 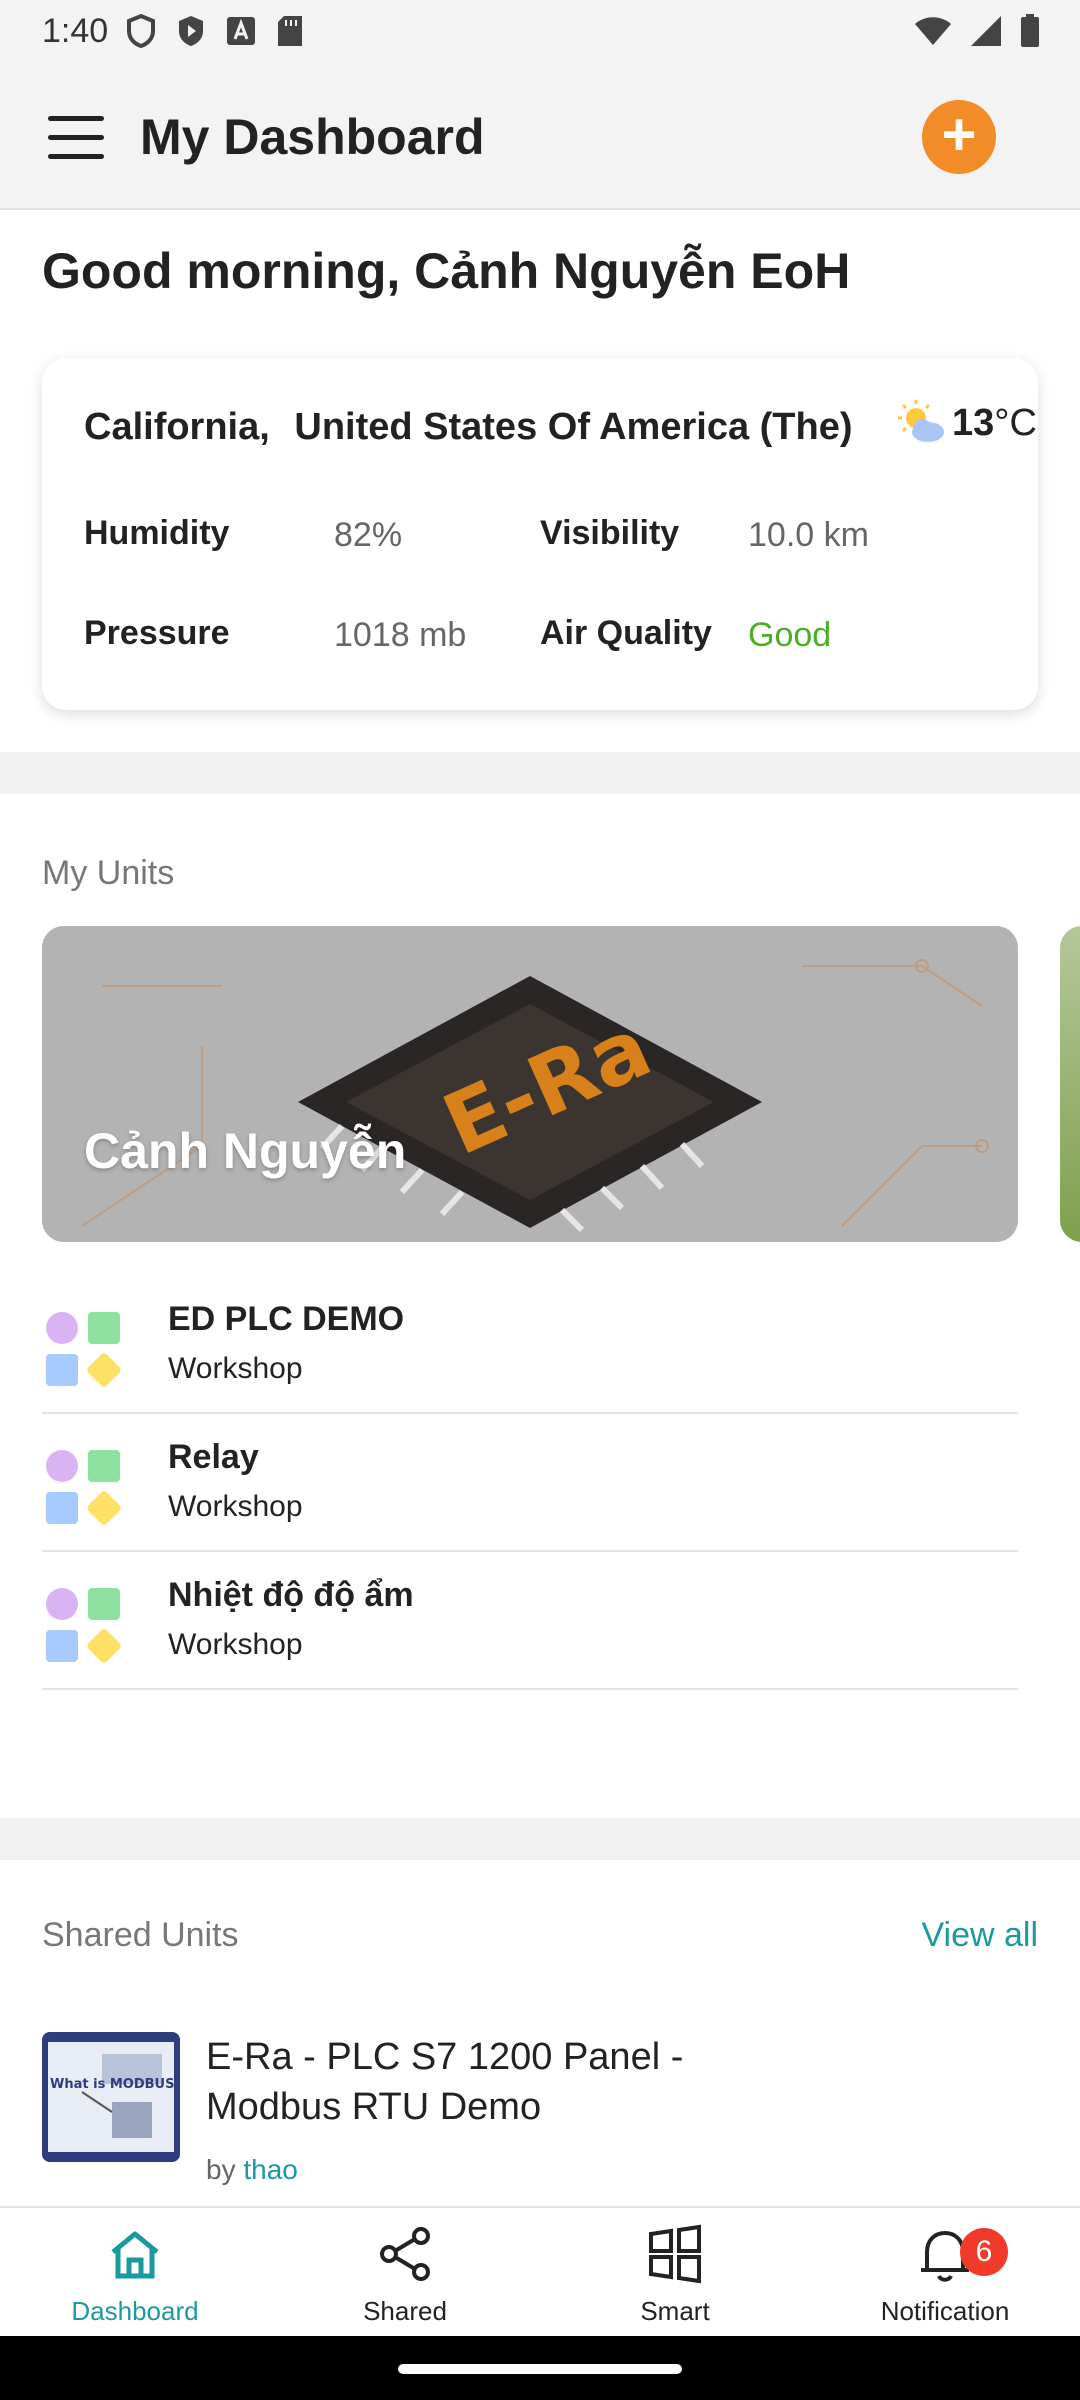 What do you see at coordinates (790, 635) in the screenshot?
I see `air-quality-value: Good` at bounding box center [790, 635].